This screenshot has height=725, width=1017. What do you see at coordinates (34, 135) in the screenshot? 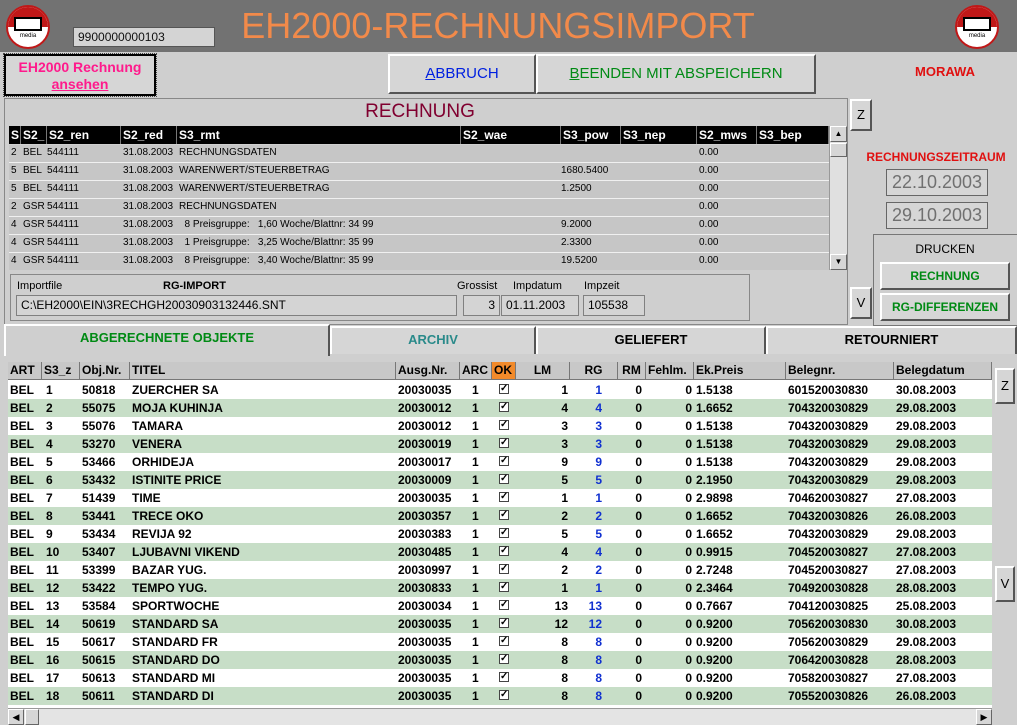
I see `invoice-col-header: S2_` at bounding box center [34, 135].